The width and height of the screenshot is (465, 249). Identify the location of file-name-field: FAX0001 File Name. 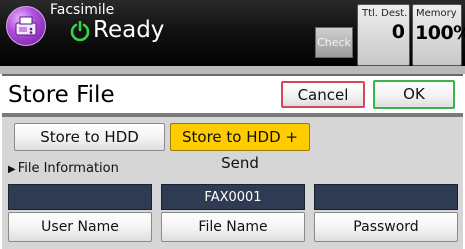
(233, 213).